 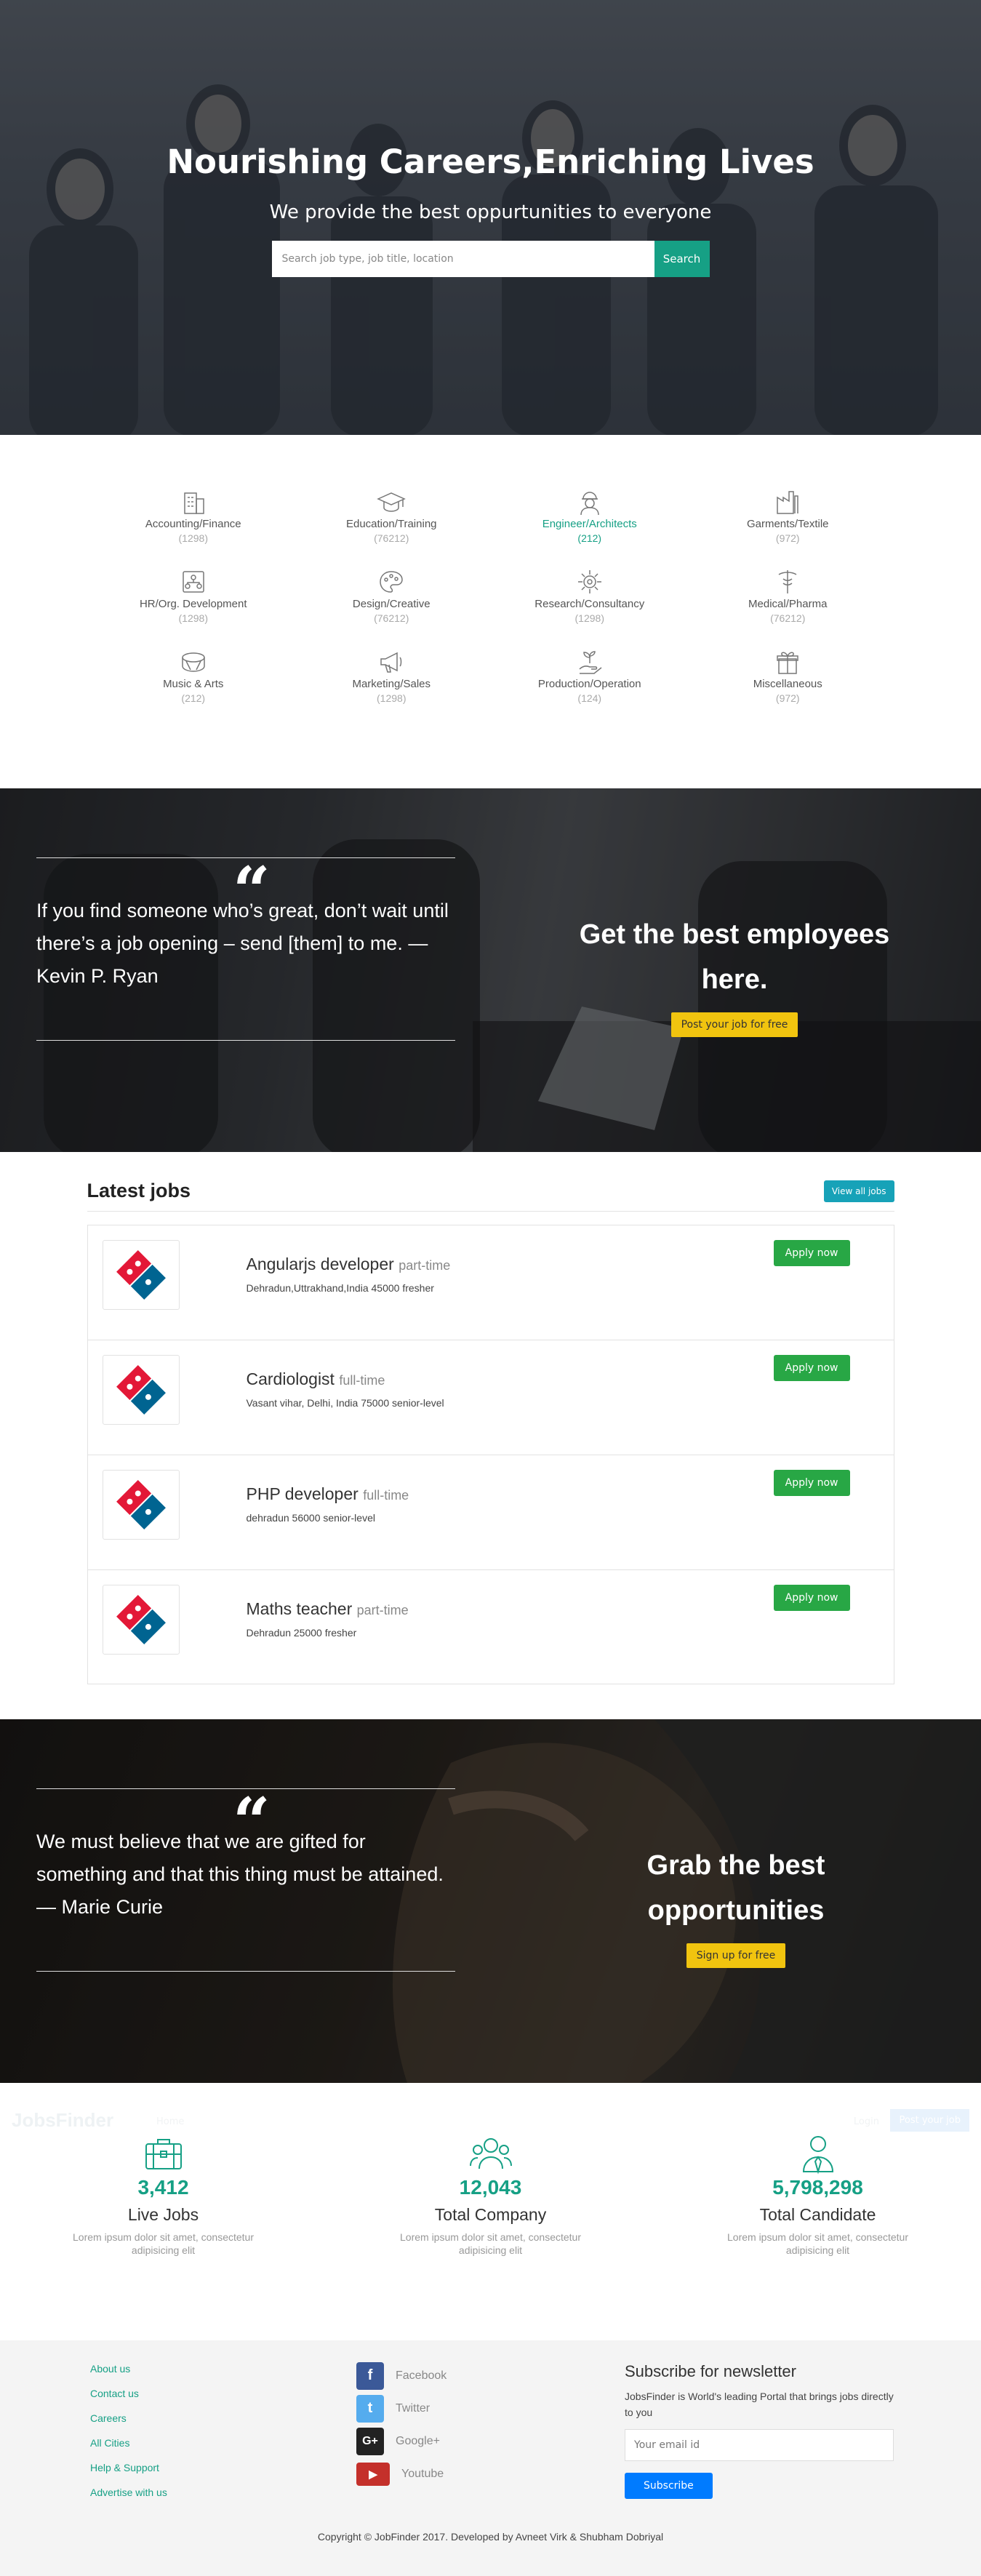 I want to click on category-design: Design/Creative (76212), so click(x=391, y=597).